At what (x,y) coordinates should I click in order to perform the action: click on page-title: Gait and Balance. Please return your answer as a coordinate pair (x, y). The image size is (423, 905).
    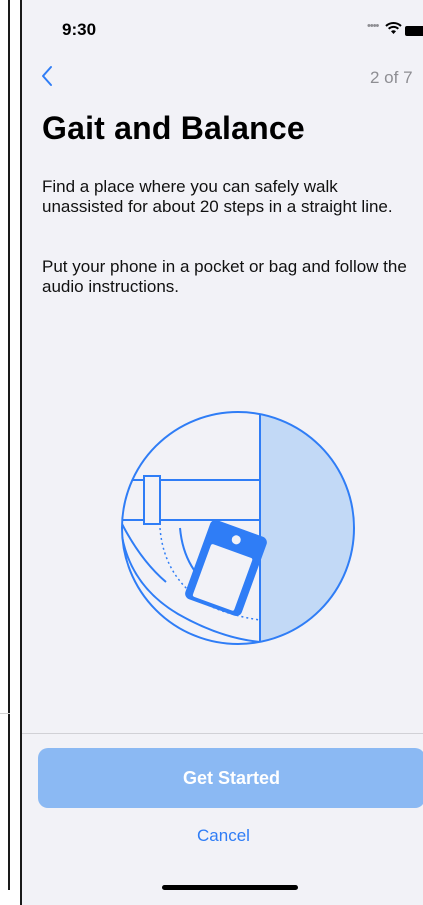
    Looking at the image, I should click on (173, 128).